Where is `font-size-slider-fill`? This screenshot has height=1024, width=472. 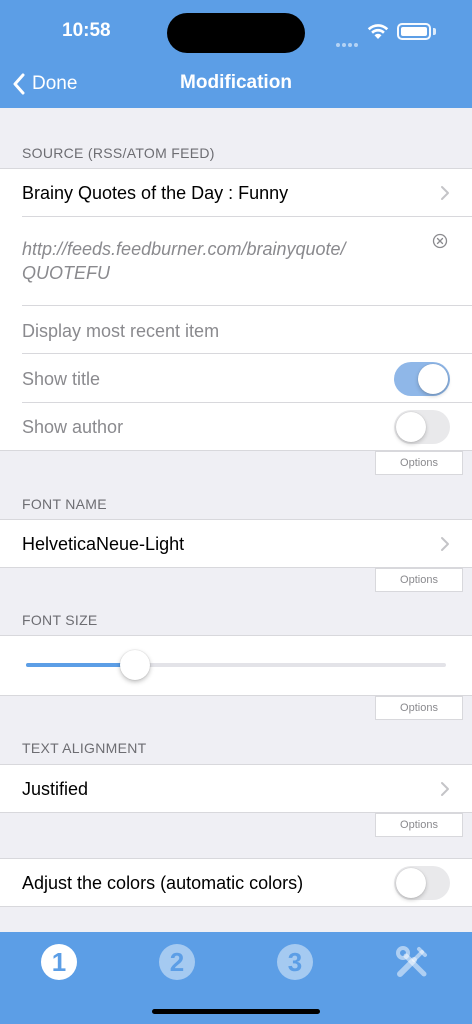 font-size-slider-fill is located at coordinates (81, 665).